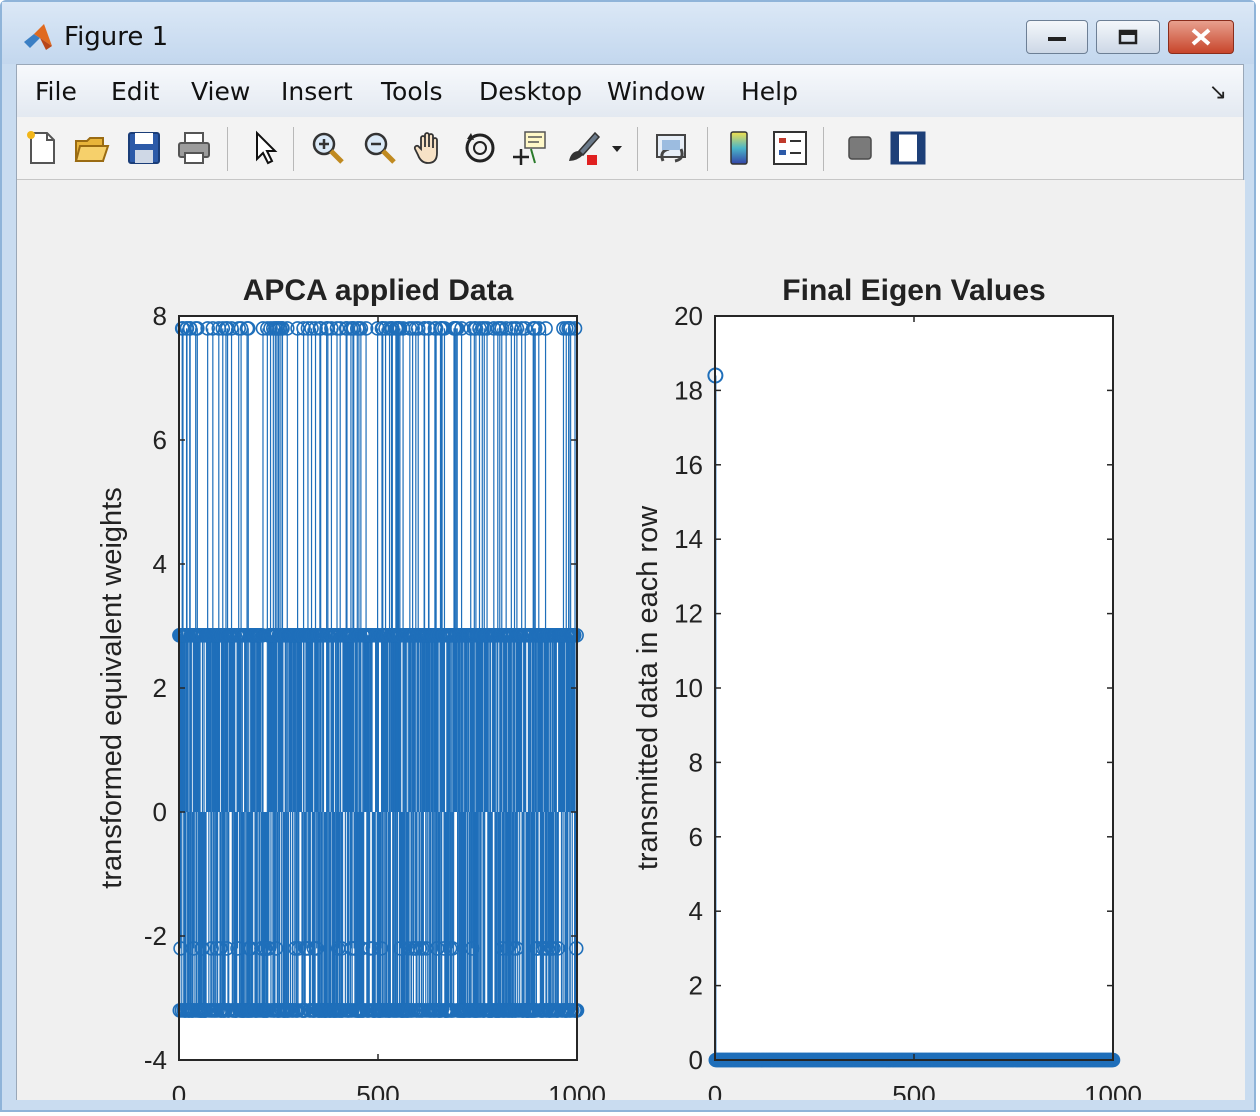  Describe the element at coordinates (264, 148) in the screenshot. I see `pointer-icon` at that location.